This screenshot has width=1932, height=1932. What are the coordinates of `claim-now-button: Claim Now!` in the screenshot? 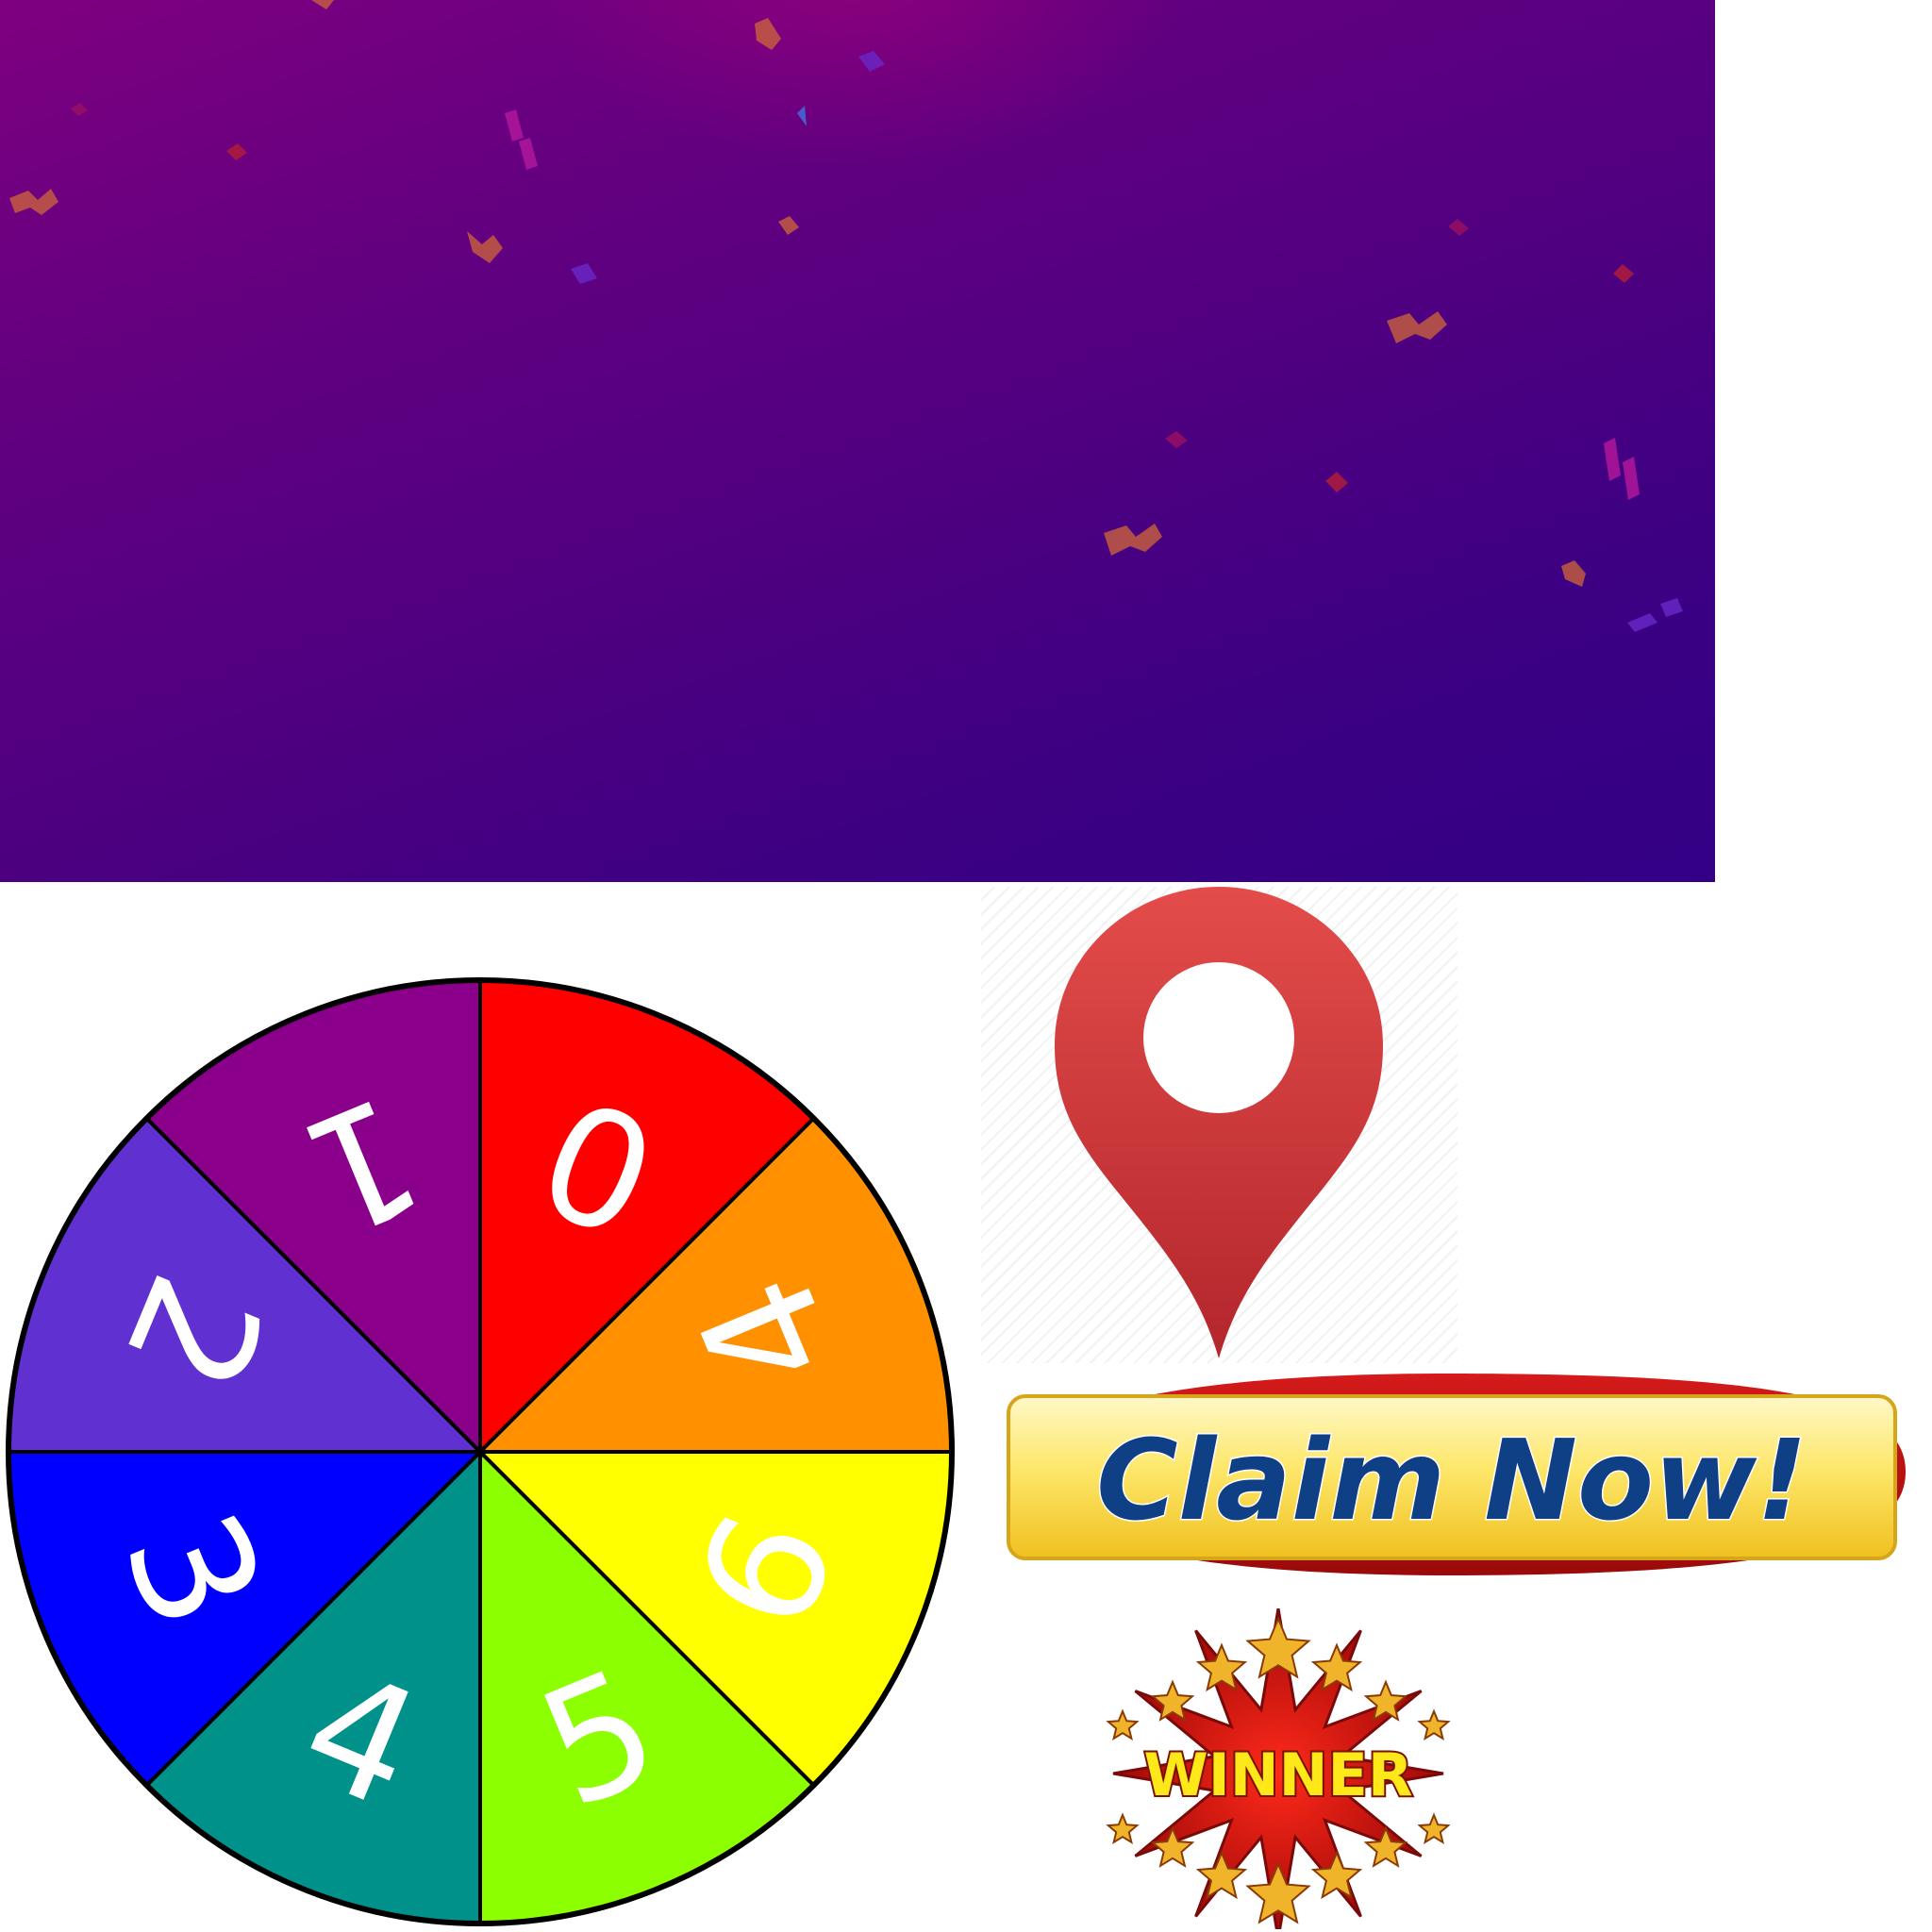 It's located at (1448, 1476).